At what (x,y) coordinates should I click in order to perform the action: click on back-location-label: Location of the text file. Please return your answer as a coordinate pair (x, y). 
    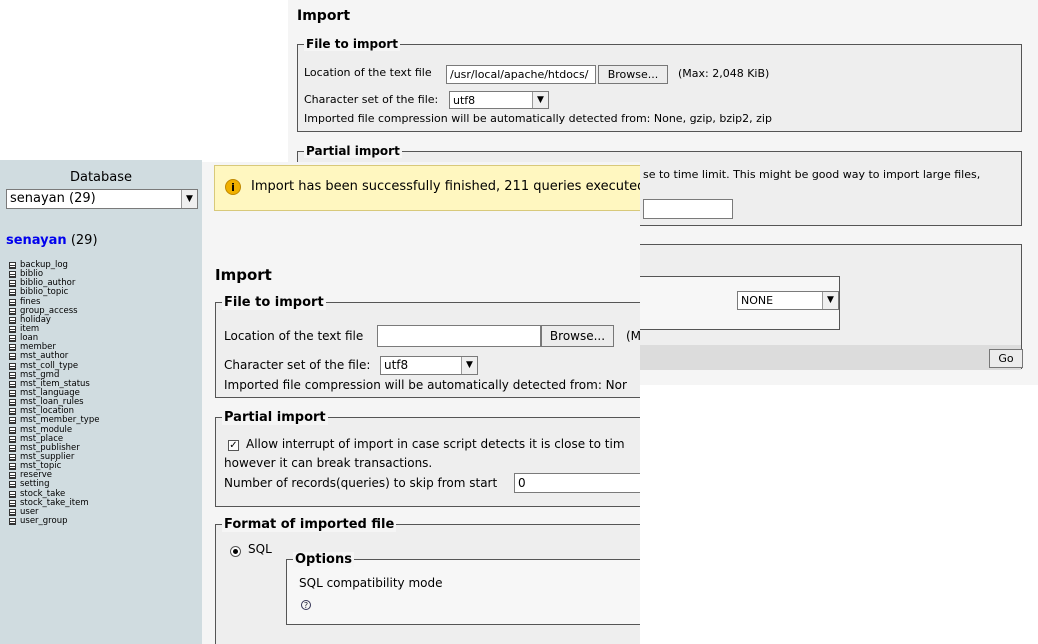
    Looking at the image, I should click on (368, 72).